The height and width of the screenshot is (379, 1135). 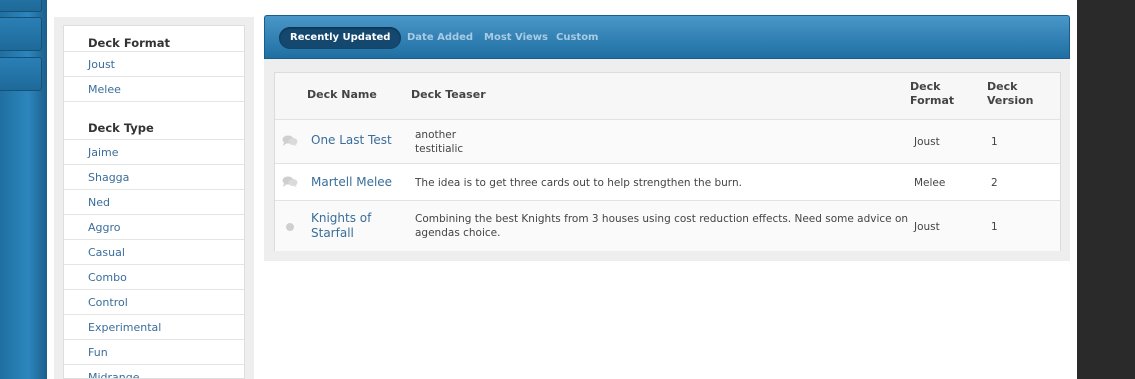 I want to click on deck-teaser-line: another, so click(x=436, y=135).